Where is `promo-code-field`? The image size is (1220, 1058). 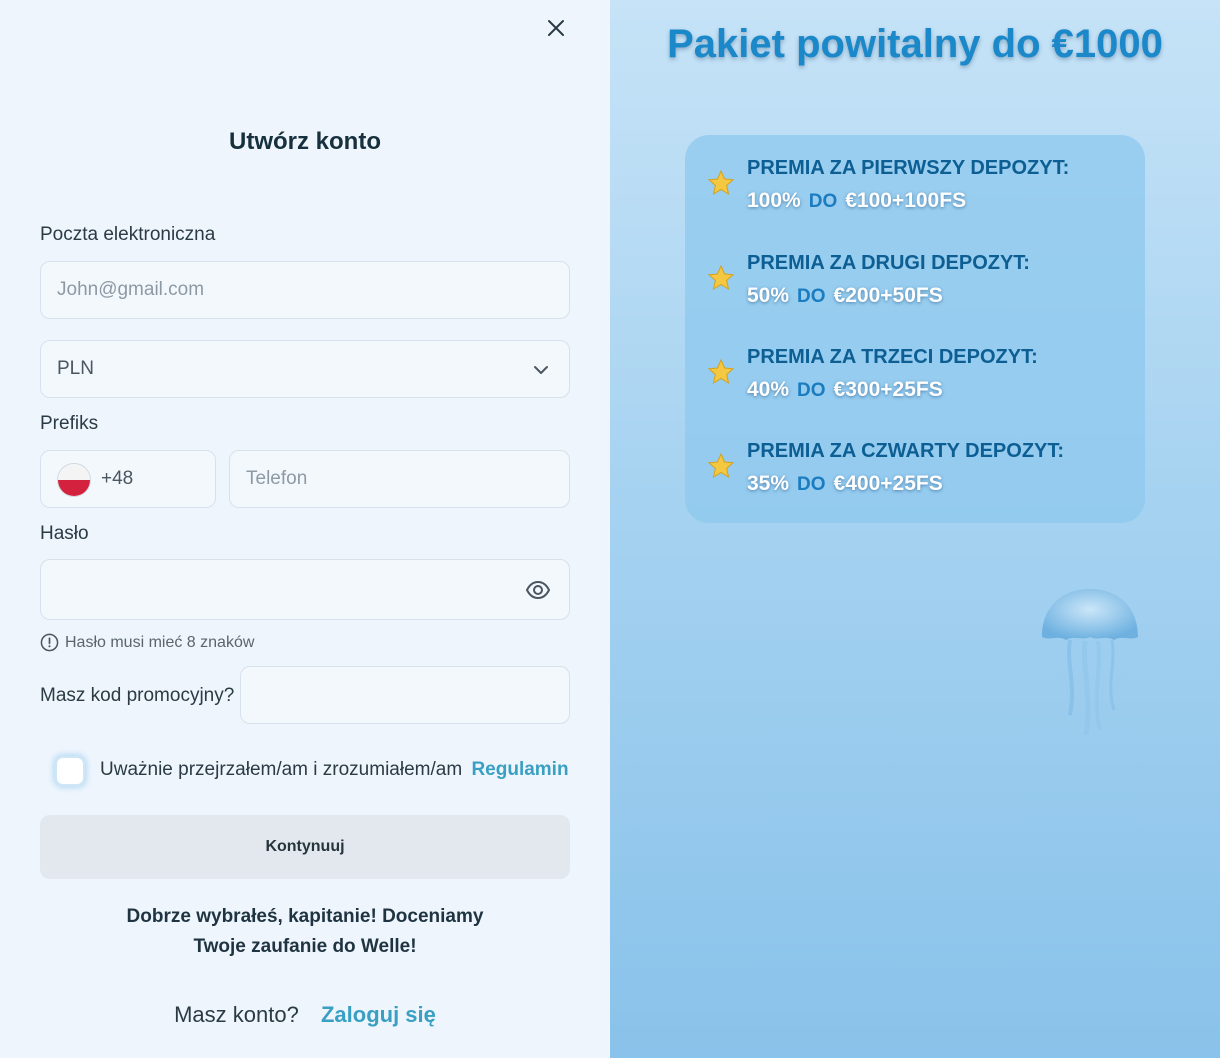
promo-code-field is located at coordinates (405, 695).